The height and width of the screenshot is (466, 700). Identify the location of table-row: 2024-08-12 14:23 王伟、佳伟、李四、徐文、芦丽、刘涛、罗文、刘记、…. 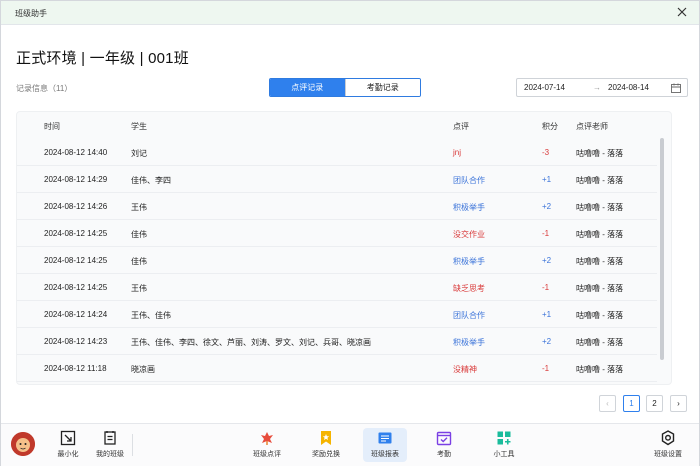
(337, 341).